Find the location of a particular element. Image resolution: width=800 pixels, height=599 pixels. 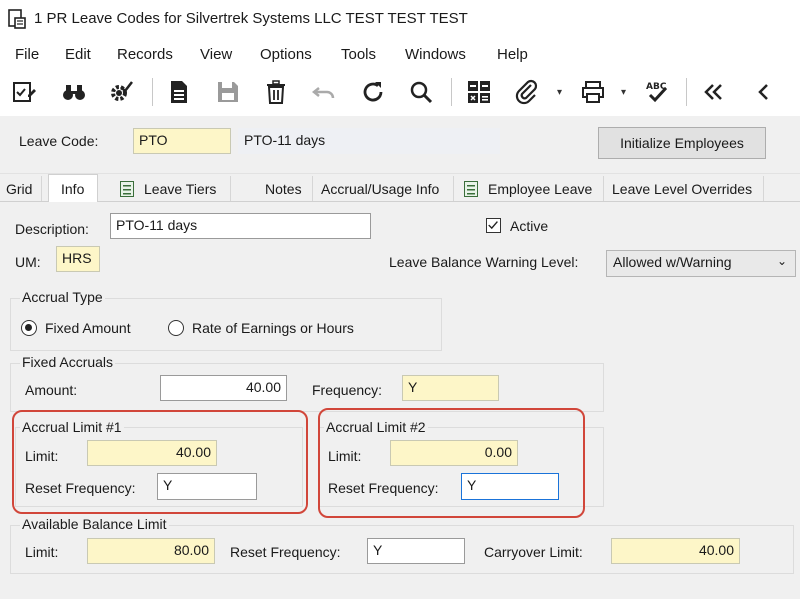

app-icon is located at coordinates (17, 19).